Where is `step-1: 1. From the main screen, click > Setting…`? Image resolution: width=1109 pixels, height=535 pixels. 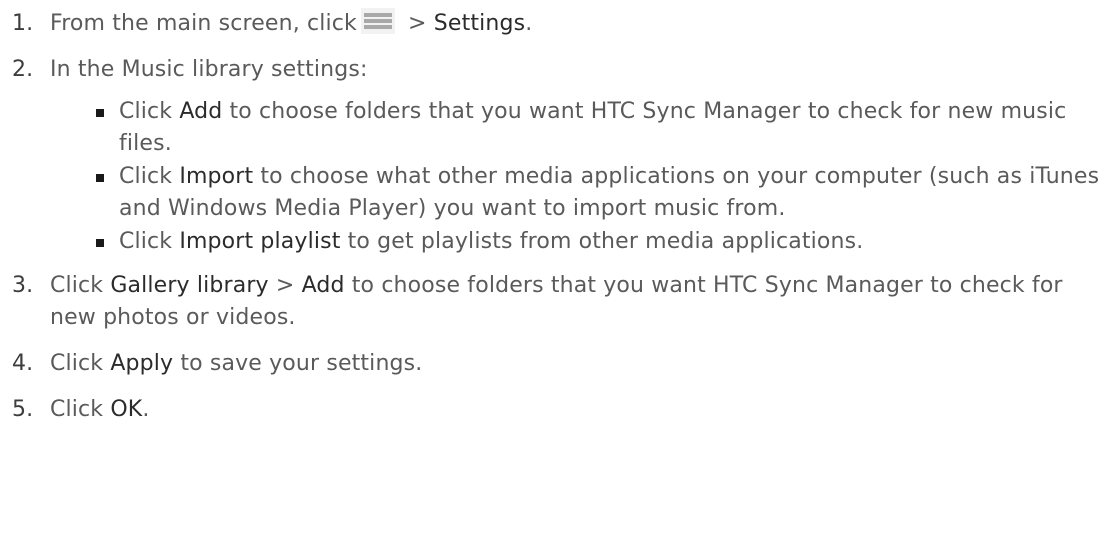 step-1: 1. From the main screen, click > Setting… is located at coordinates (554, 24).